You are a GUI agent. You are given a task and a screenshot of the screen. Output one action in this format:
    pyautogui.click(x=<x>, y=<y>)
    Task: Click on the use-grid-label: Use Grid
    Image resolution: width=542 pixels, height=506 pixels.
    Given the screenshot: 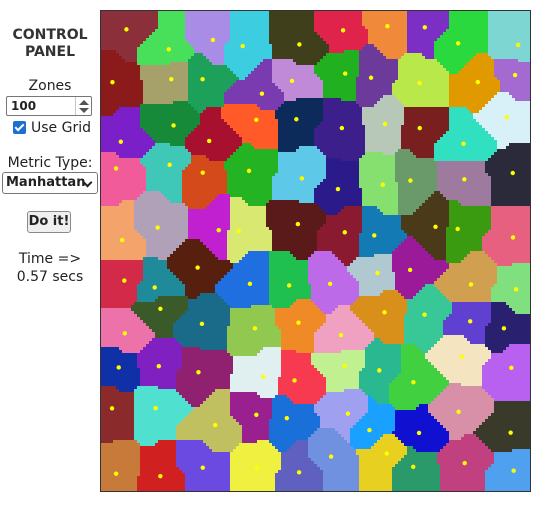 What is the action you would take?
    pyautogui.click(x=61, y=128)
    